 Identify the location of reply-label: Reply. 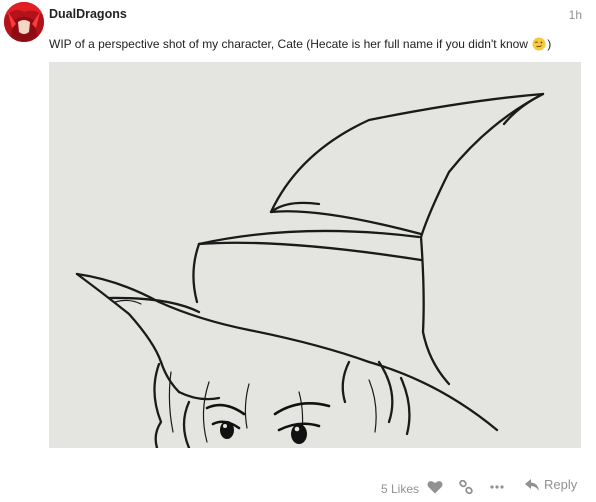
(561, 484).